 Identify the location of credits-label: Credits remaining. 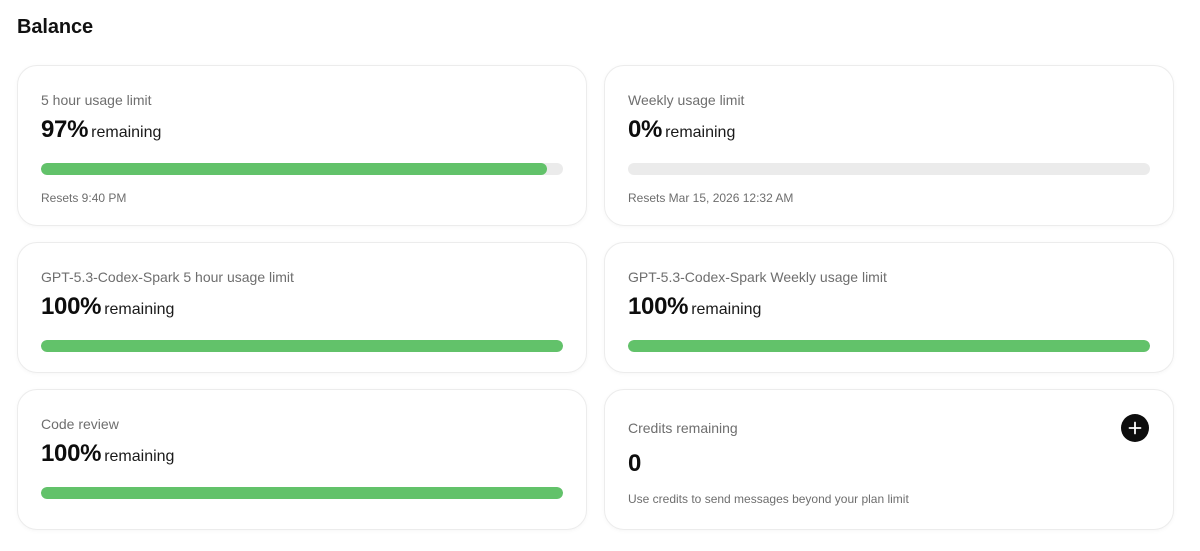
(683, 428).